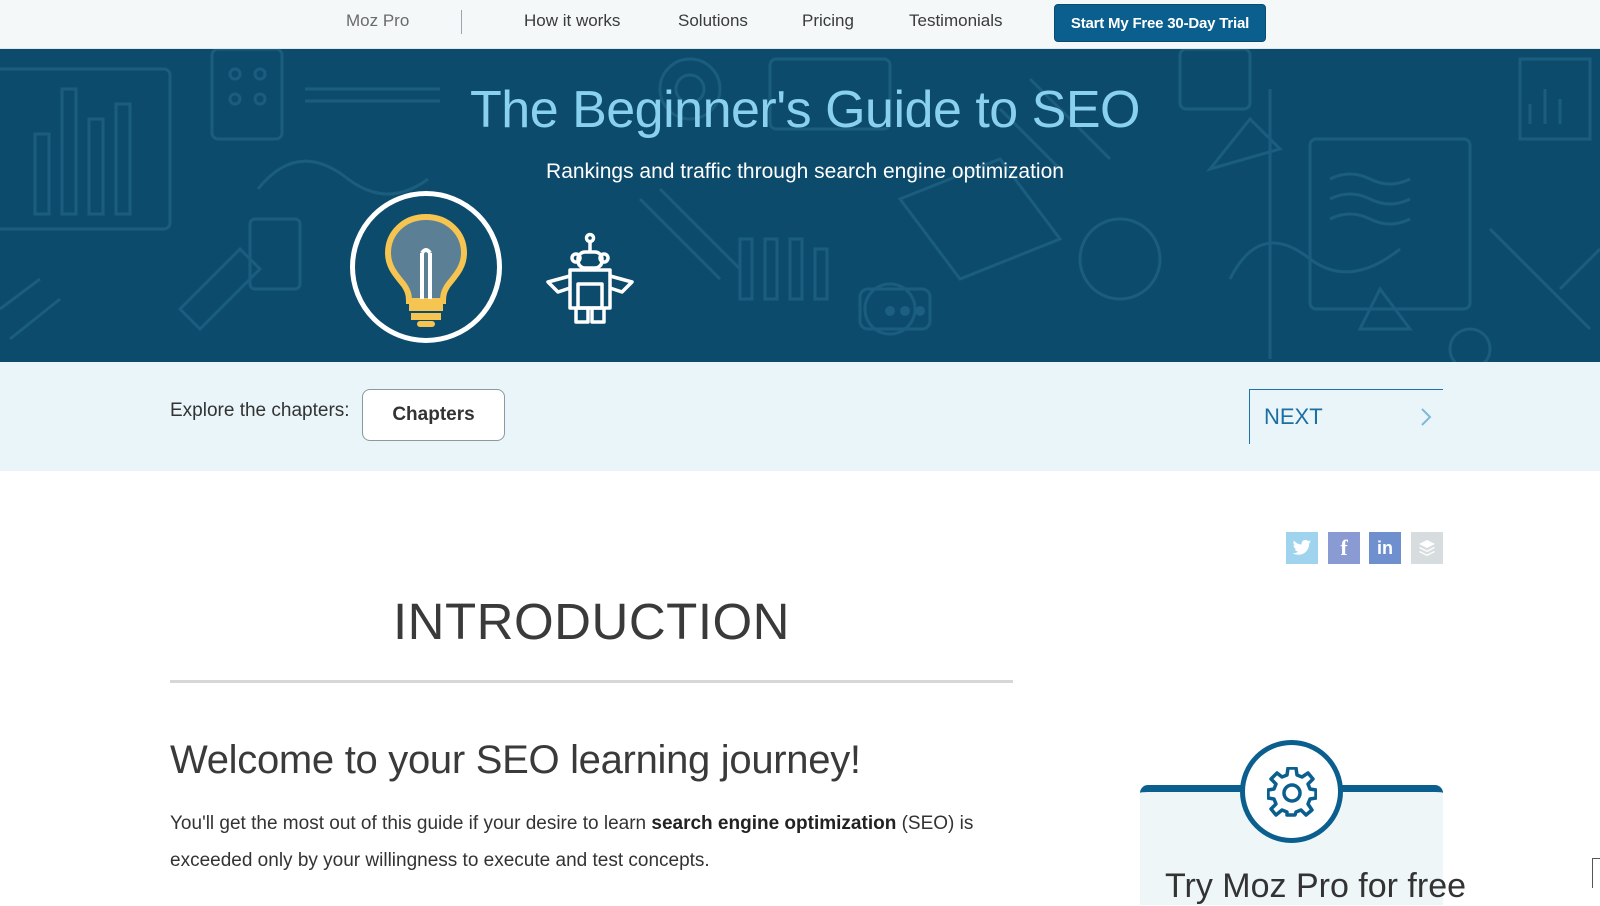 Image resolution: width=1600 pixels, height=906 pixels. I want to click on facebook-icon: f, so click(1344, 547).